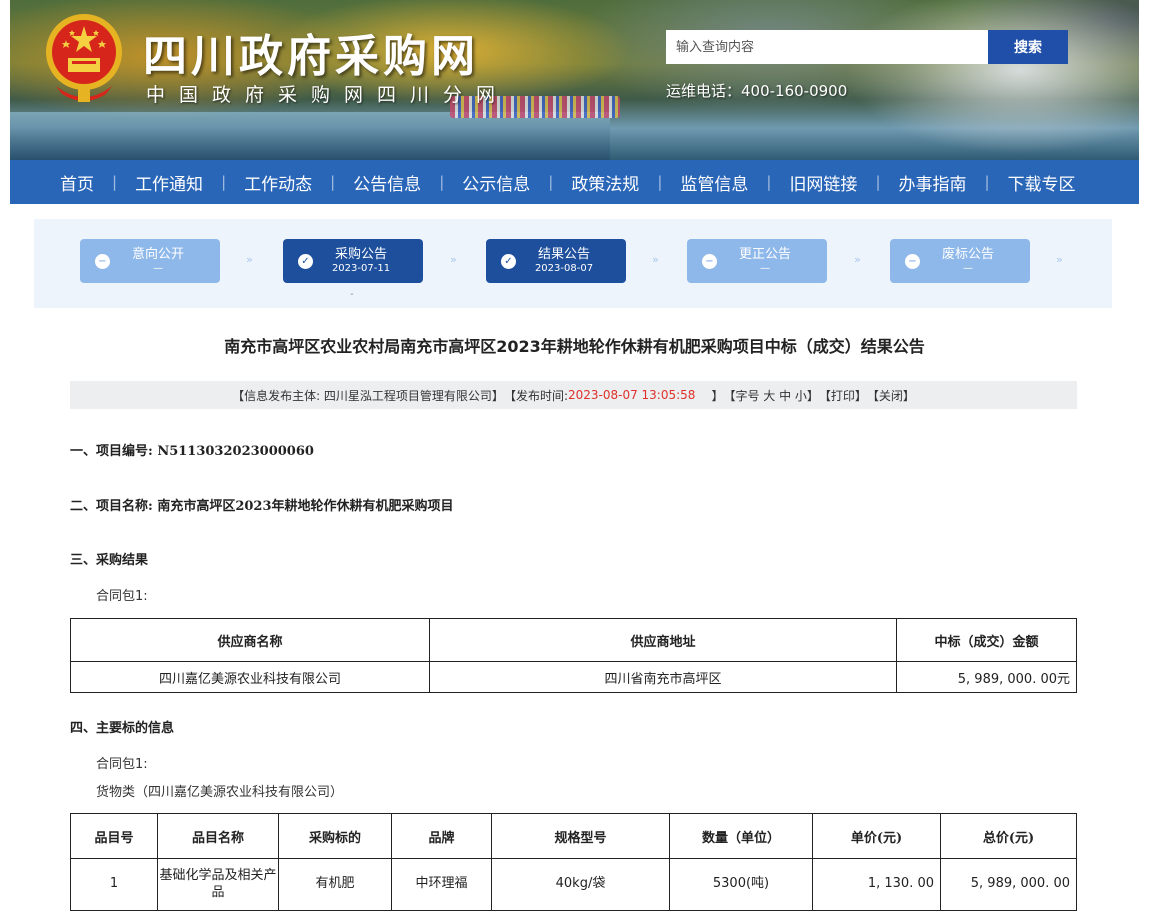  What do you see at coordinates (361, 268) in the screenshot?
I see `step-date: 2023-07-11` at bounding box center [361, 268].